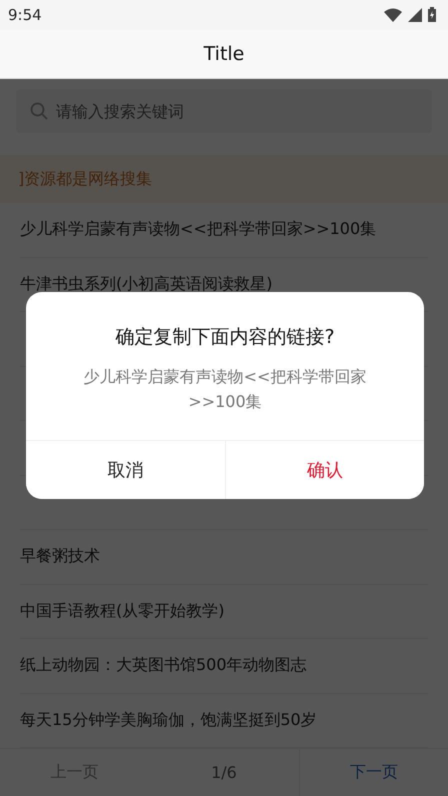 The image size is (448, 796). I want to click on battery-icon, so click(432, 14).